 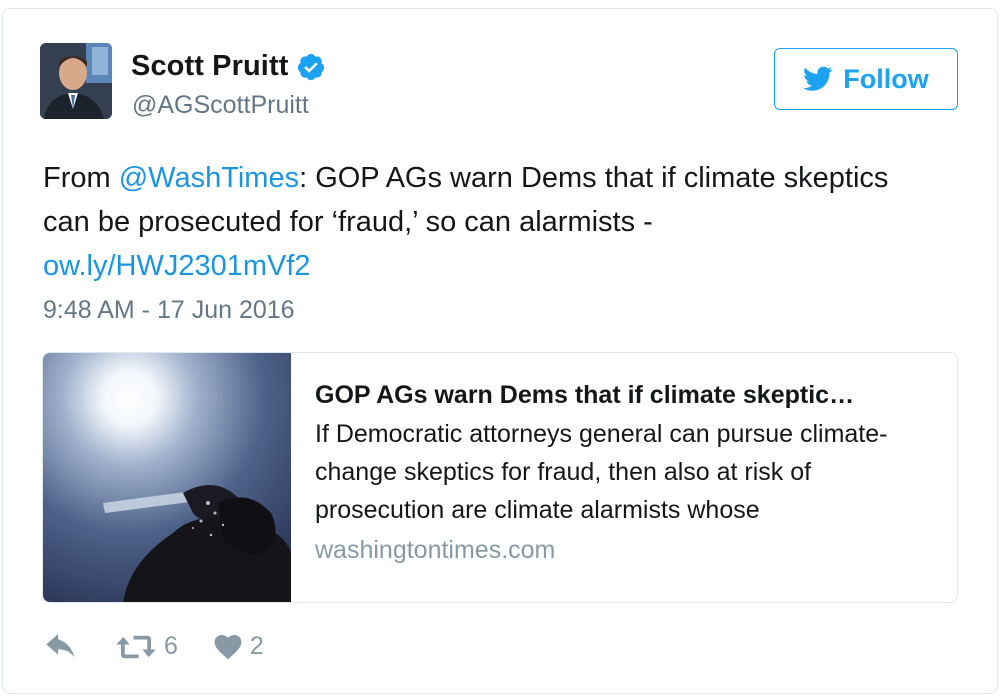 I want to click on author-display-name: Scott Pruitt, so click(x=209, y=66).